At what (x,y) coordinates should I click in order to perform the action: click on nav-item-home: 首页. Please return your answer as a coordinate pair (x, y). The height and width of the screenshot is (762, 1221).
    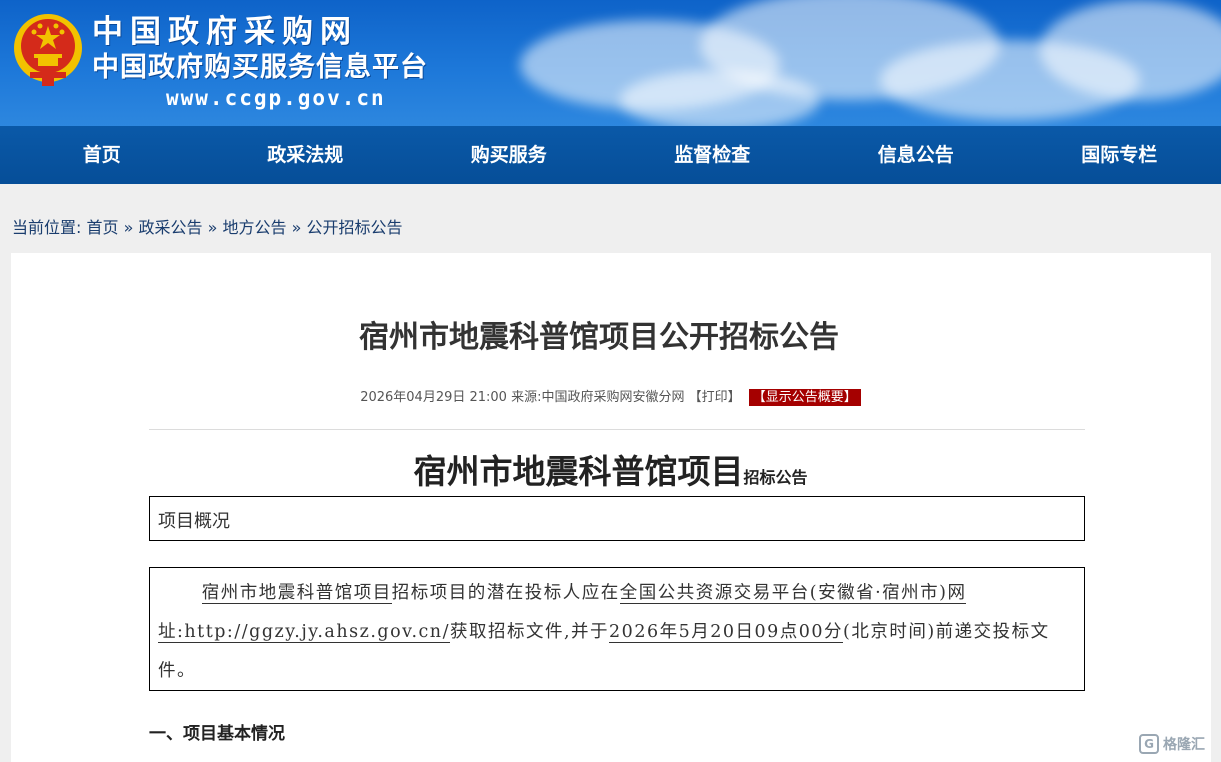
    Looking at the image, I should click on (102, 155).